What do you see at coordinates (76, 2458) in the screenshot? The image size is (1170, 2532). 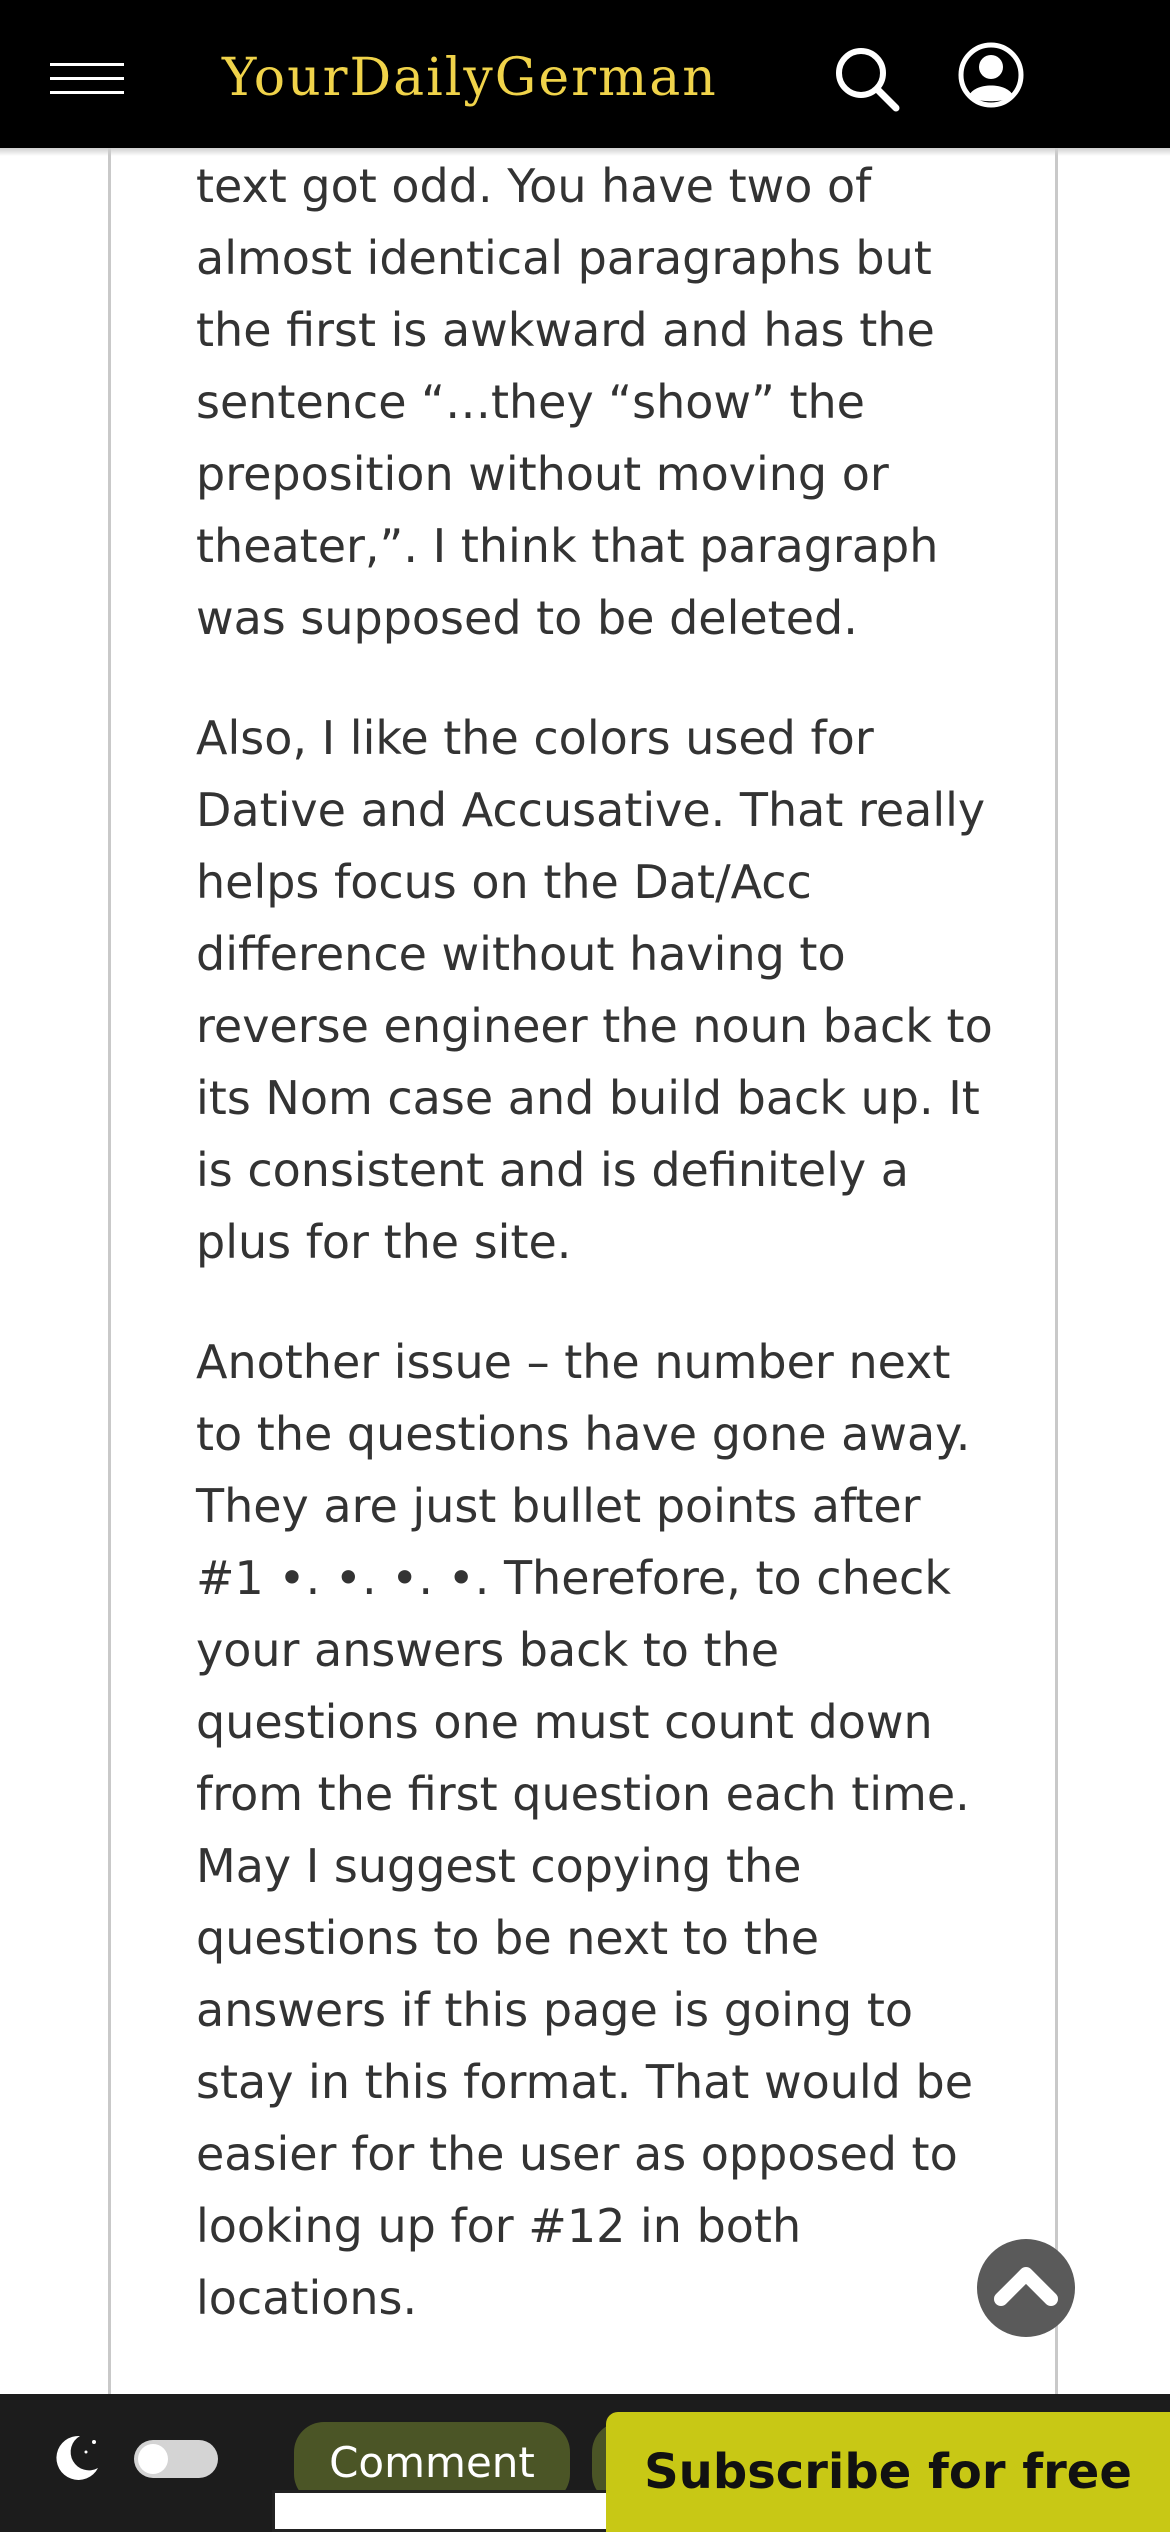 I see `moon-icon` at bounding box center [76, 2458].